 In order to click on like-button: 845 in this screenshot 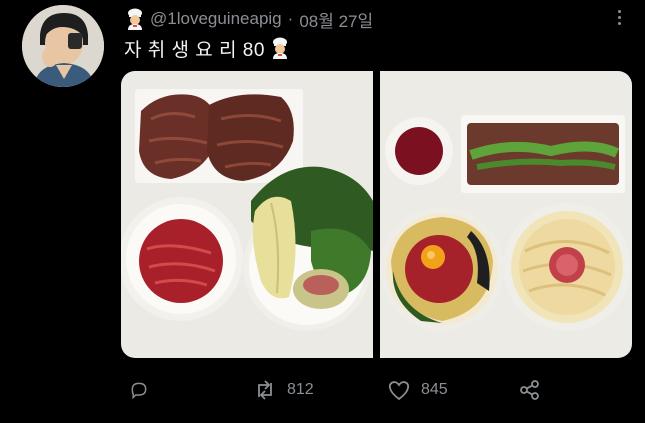, I will do `click(417, 390)`.